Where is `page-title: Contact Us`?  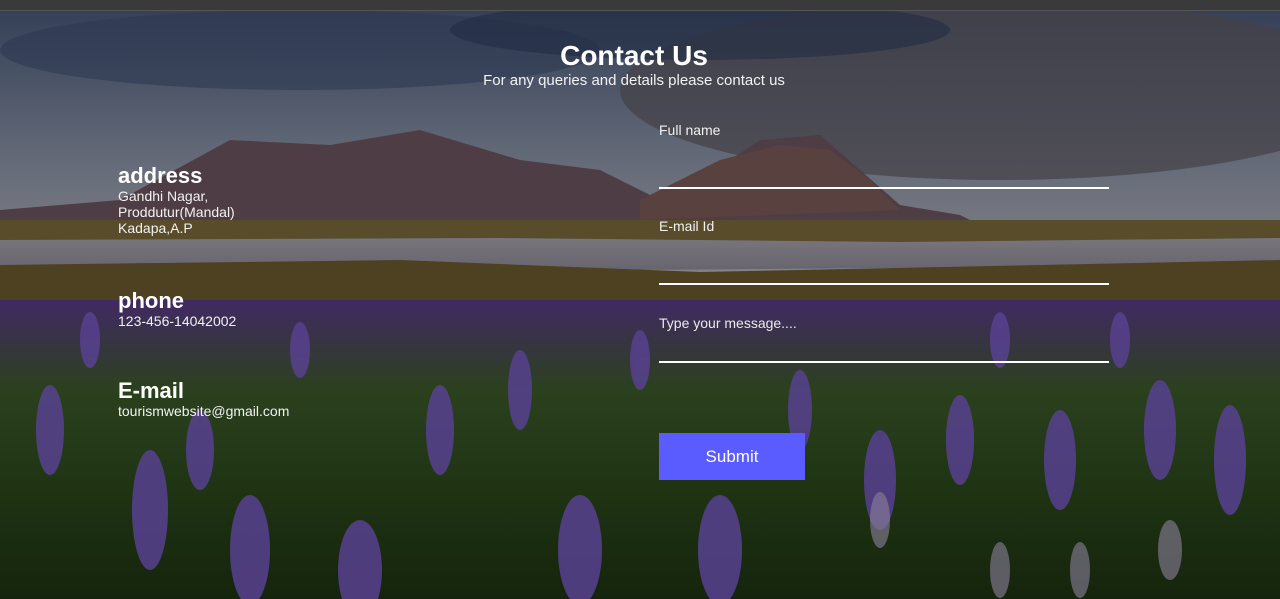
page-title: Contact Us is located at coordinates (634, 55).